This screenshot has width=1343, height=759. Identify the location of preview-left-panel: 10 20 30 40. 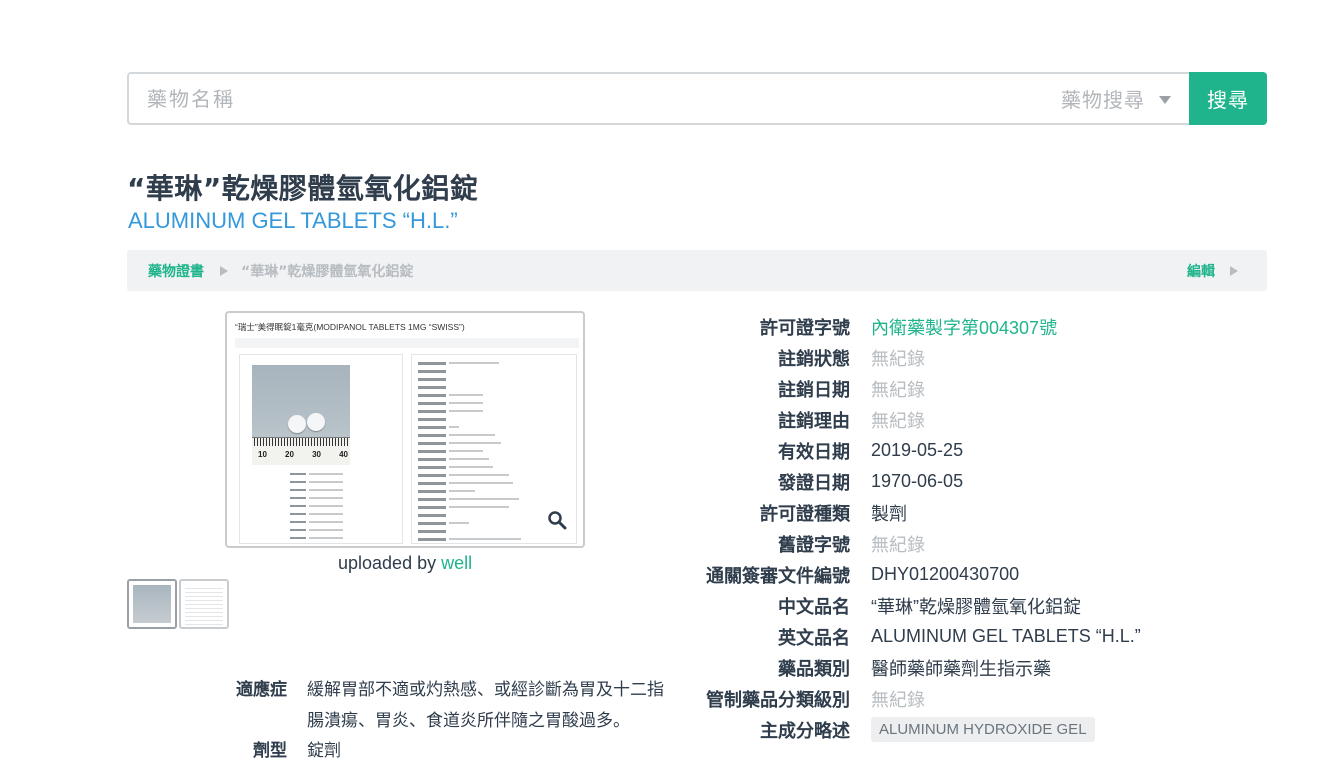
(321, 449).